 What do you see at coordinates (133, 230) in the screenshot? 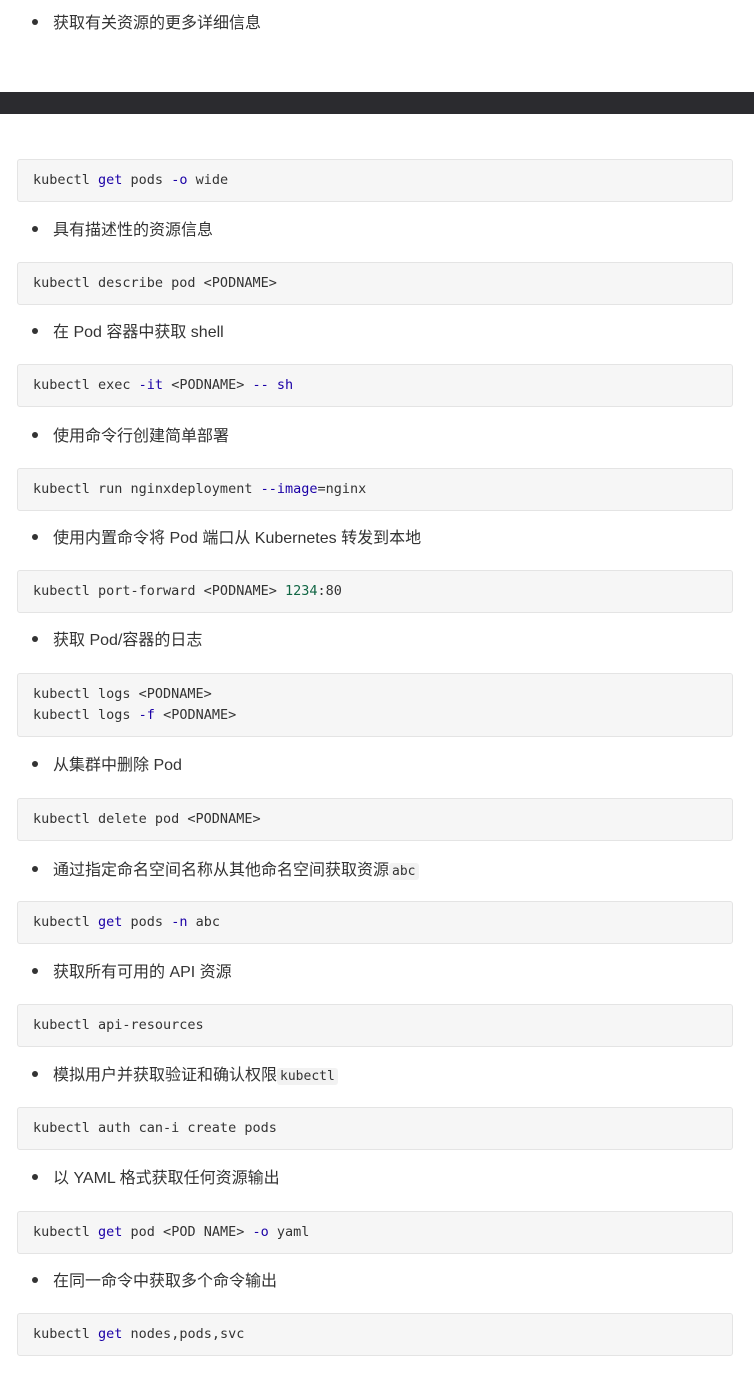
I see `list-item-text: 具有描述性的资源信息` at bounding box center [133, 230].